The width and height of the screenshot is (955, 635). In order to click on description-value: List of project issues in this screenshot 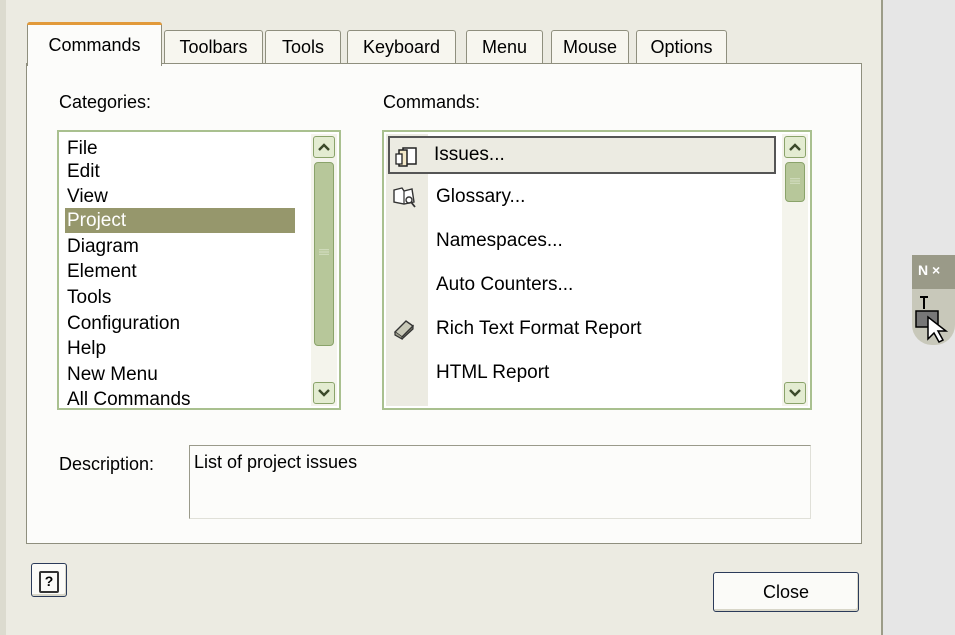, I will do `click(276, 462)`.